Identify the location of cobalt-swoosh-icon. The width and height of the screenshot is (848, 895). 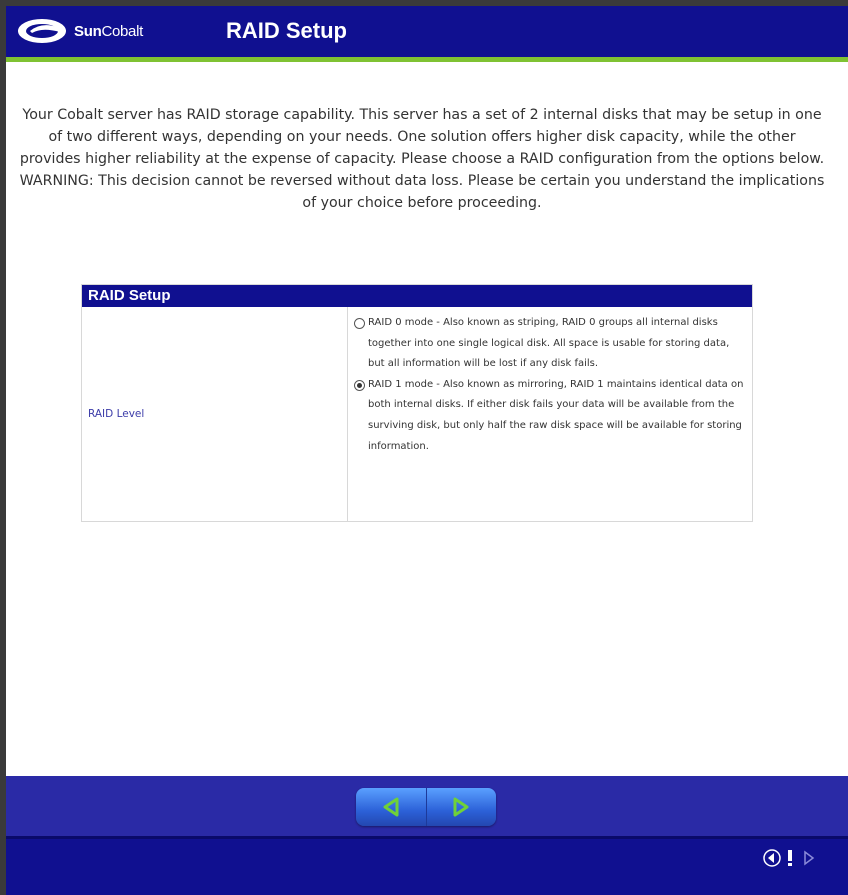
(42, 31).